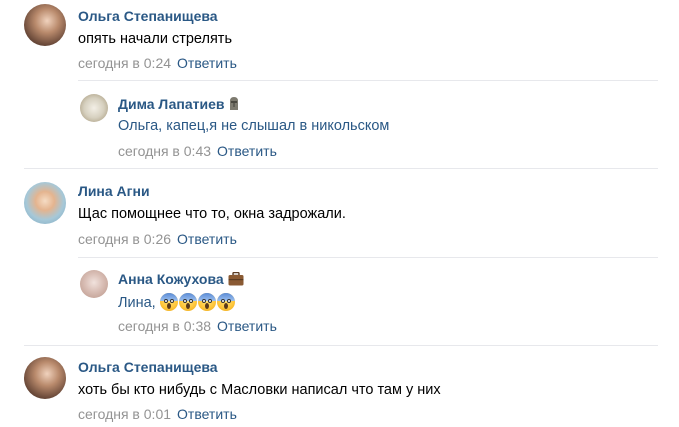  Describe the element at coordinates (164, 326) in the screenshot. I see `comment-time: сегодня в 0:38` at that location.